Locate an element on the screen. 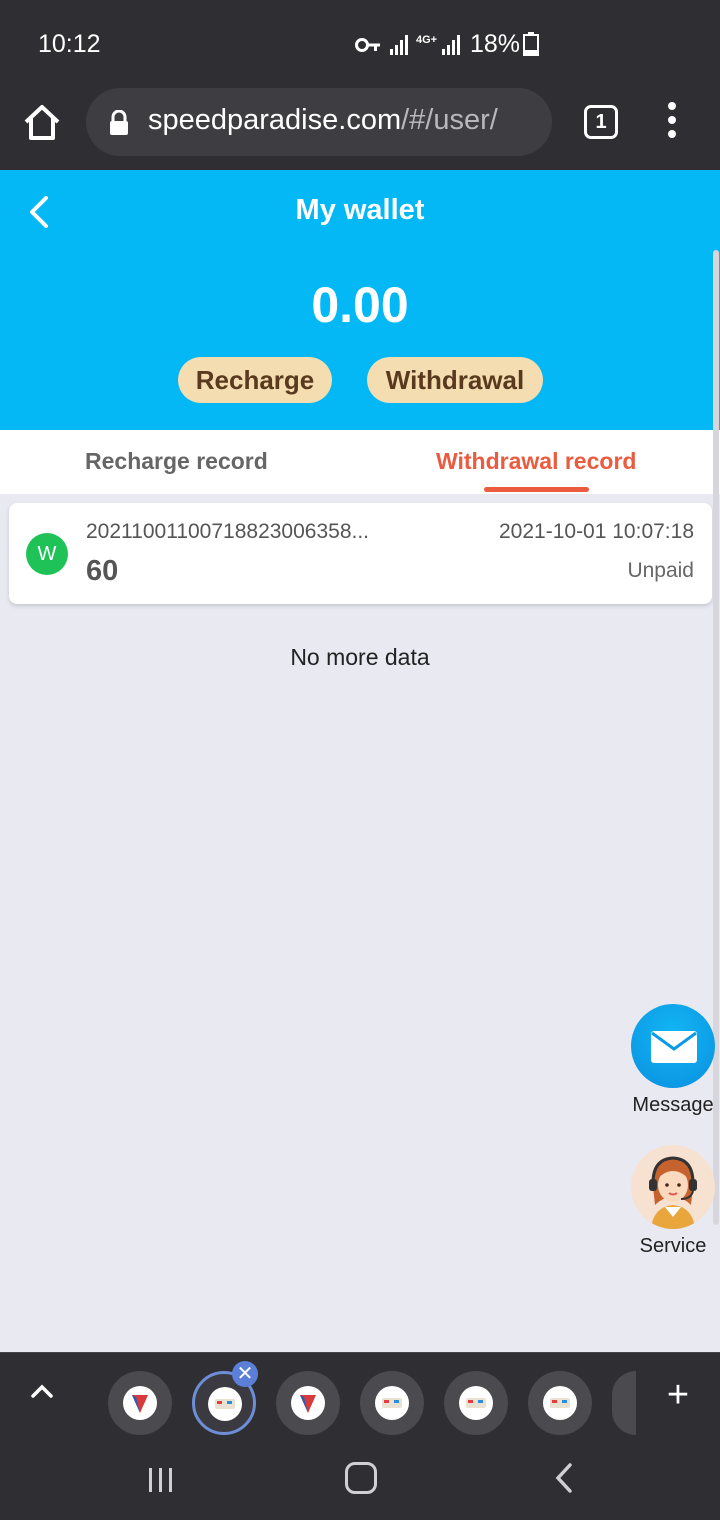 Image resolution: width=720 pixels, height=1520 pixels. url-bar: speedparadise.com/#/user/ is located at coordinates (319, 122).